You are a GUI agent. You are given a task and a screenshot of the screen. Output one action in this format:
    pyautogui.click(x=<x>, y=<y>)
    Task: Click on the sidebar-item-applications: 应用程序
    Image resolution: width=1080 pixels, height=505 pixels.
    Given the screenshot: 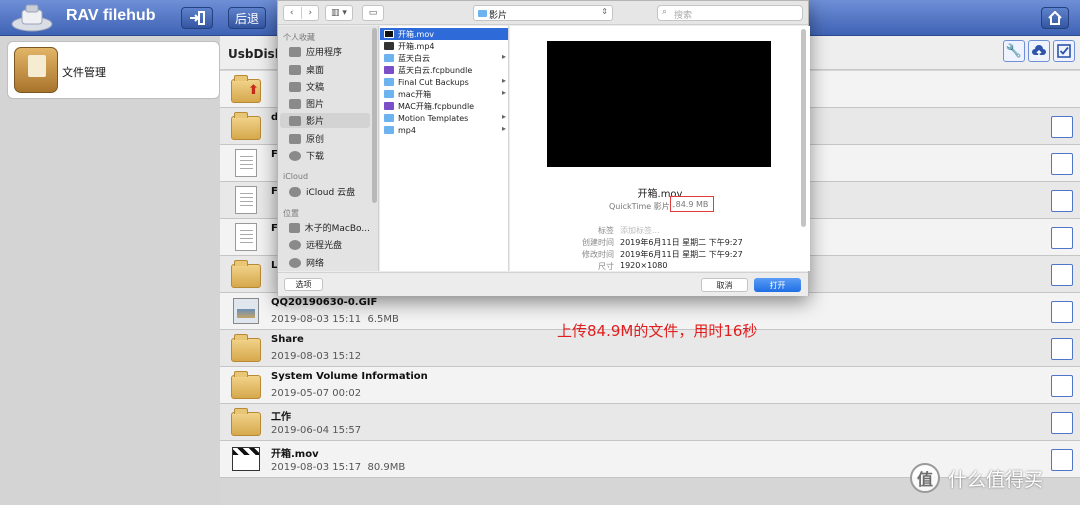 What is the action you would take?
    pyautogui.click(x=325, y=51)
    